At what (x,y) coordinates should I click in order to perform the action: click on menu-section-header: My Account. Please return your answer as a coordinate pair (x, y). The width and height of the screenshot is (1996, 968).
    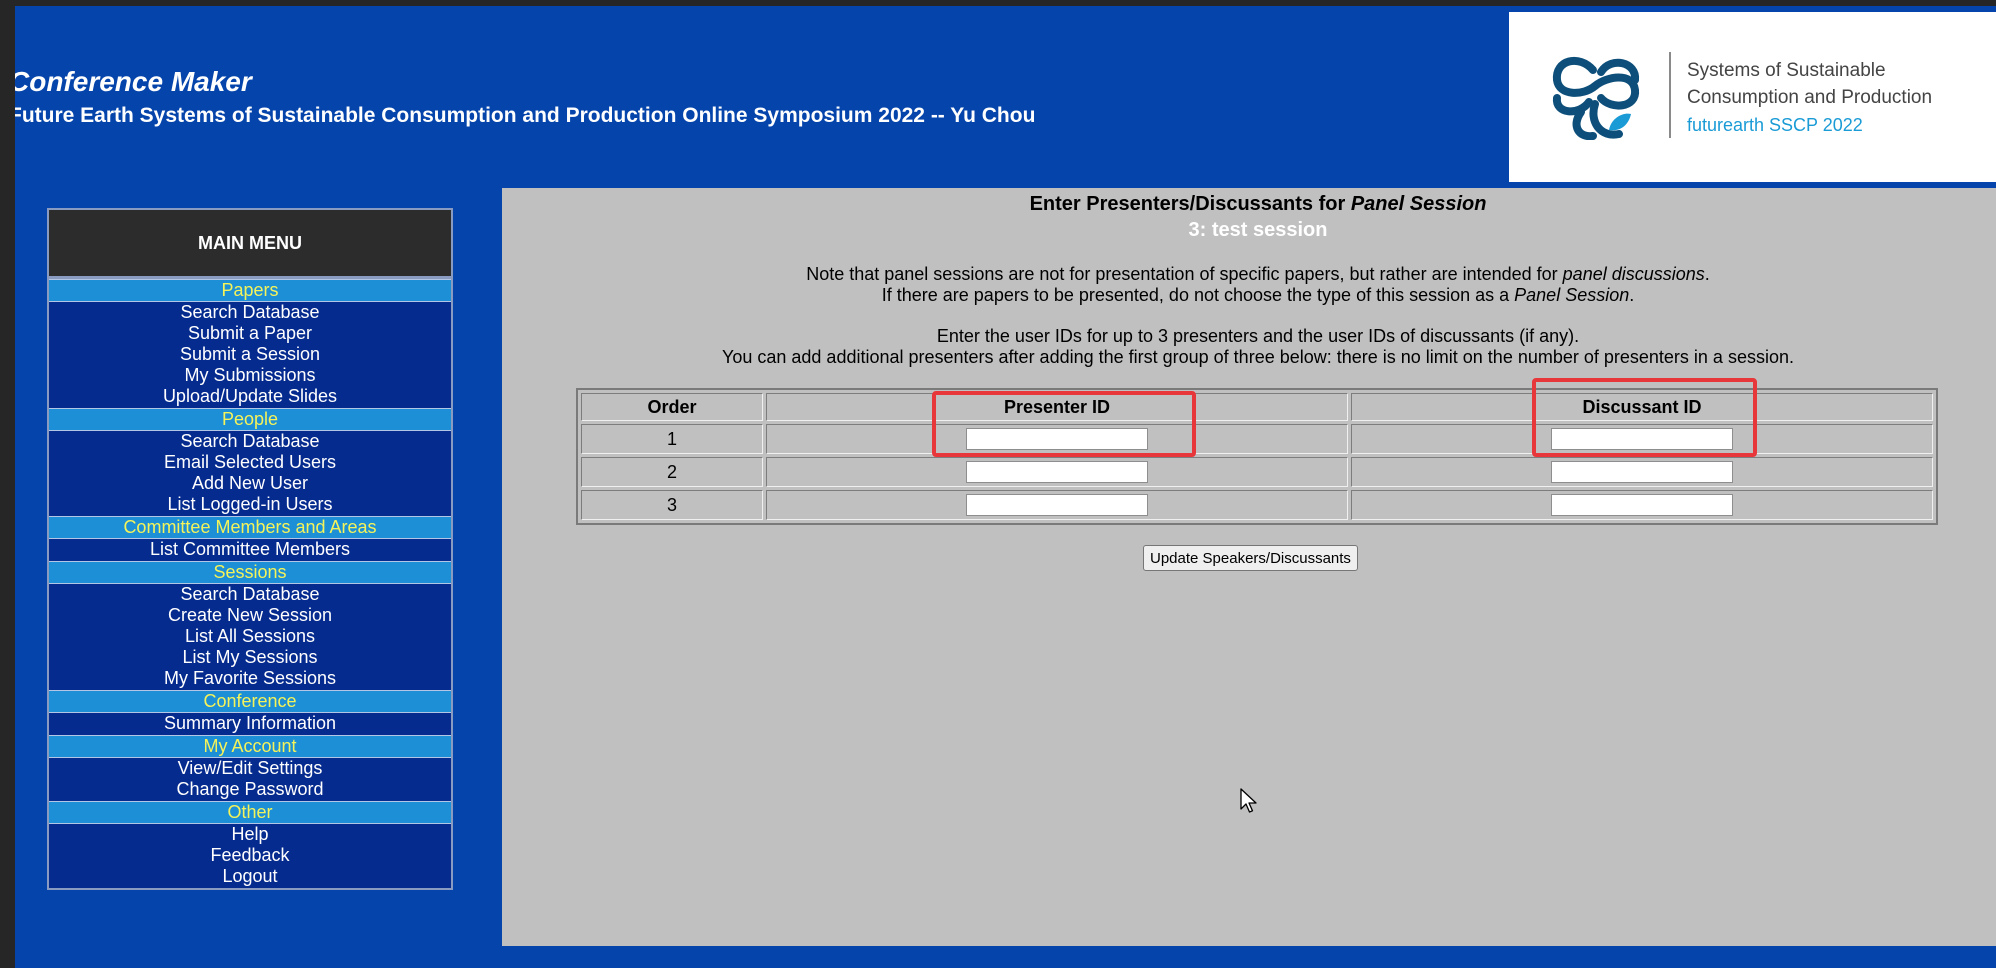
    Looking at the image, I should click on (250, 746).